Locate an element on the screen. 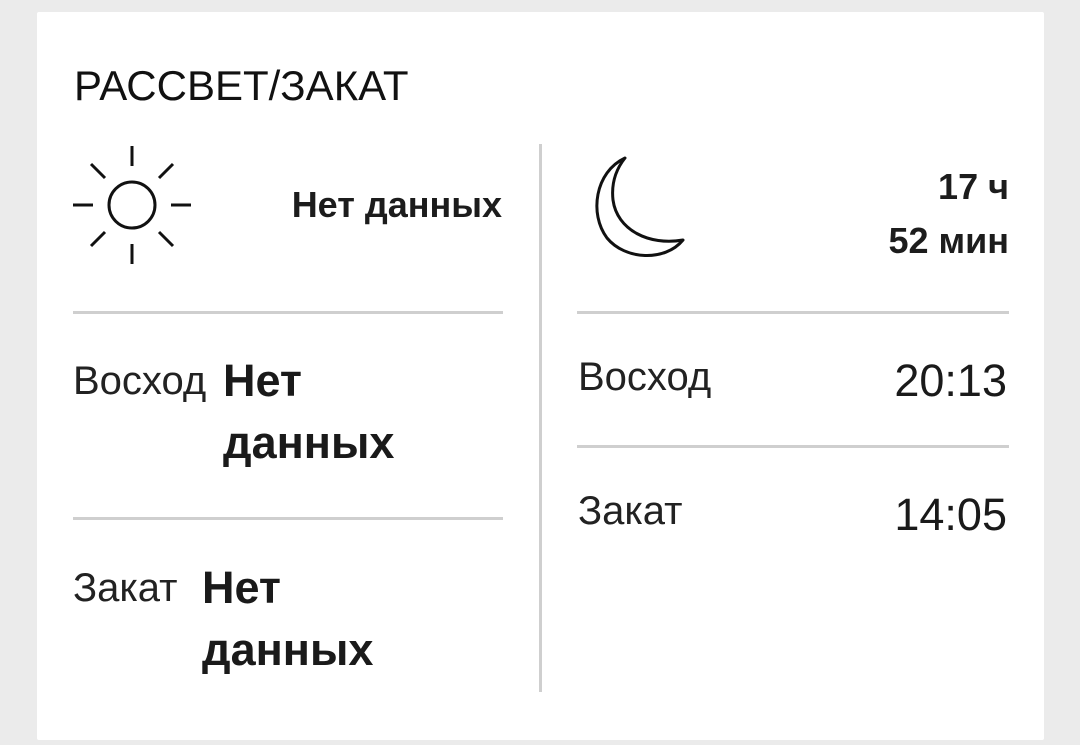 Image resolution: width=1080 pixels, height=745 pixels. sunset-label: Закат is located at coordinates (125, 588).